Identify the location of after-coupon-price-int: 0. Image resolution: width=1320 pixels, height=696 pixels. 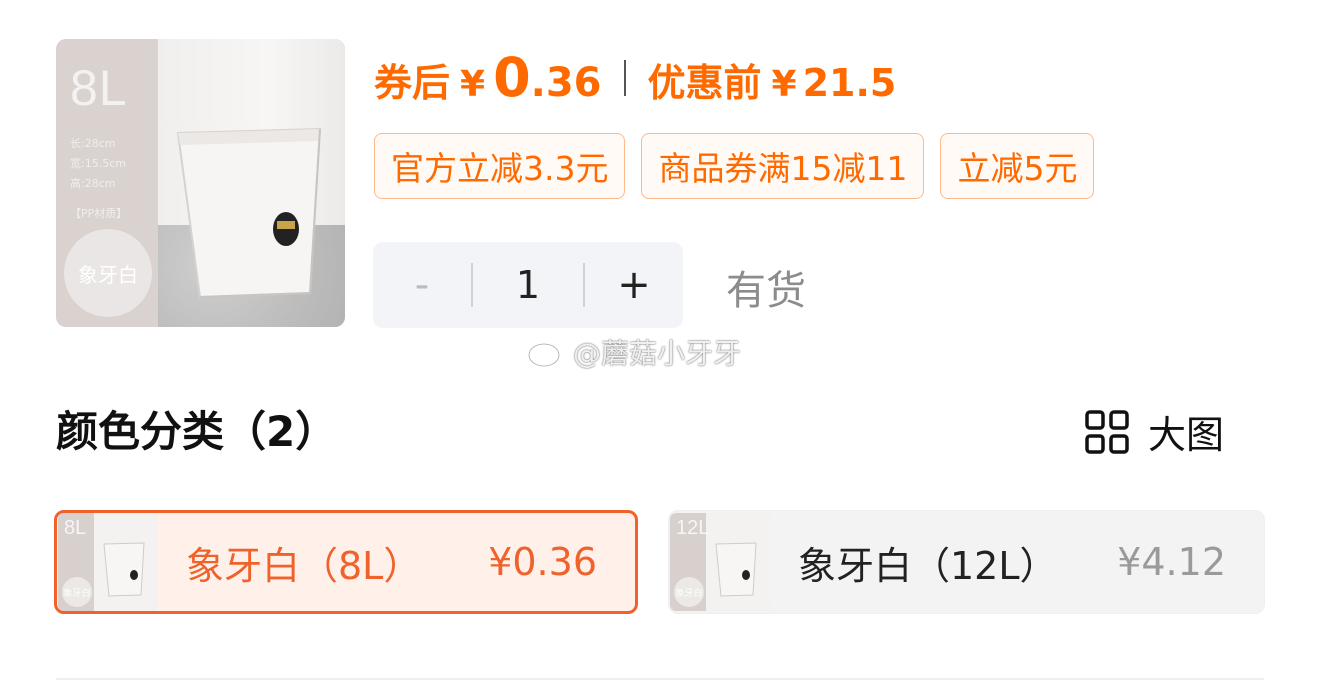
(512, 77).